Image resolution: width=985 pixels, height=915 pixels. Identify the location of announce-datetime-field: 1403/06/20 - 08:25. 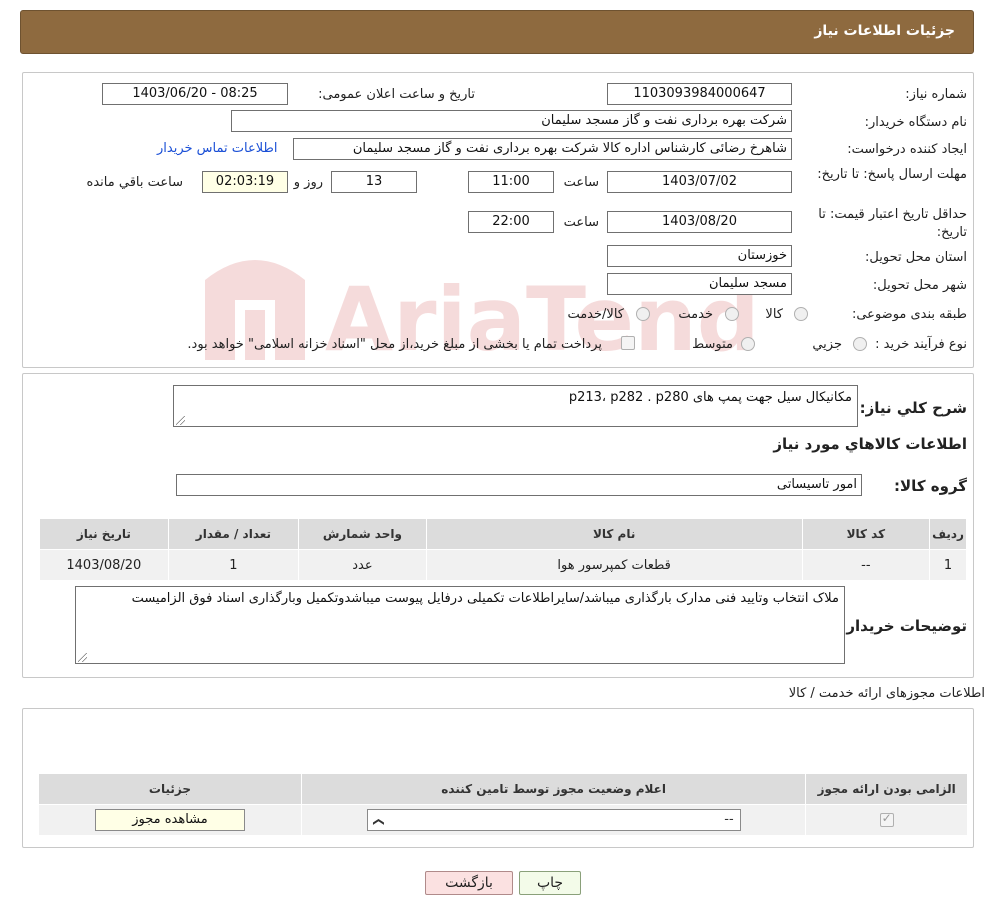
(195, 94).